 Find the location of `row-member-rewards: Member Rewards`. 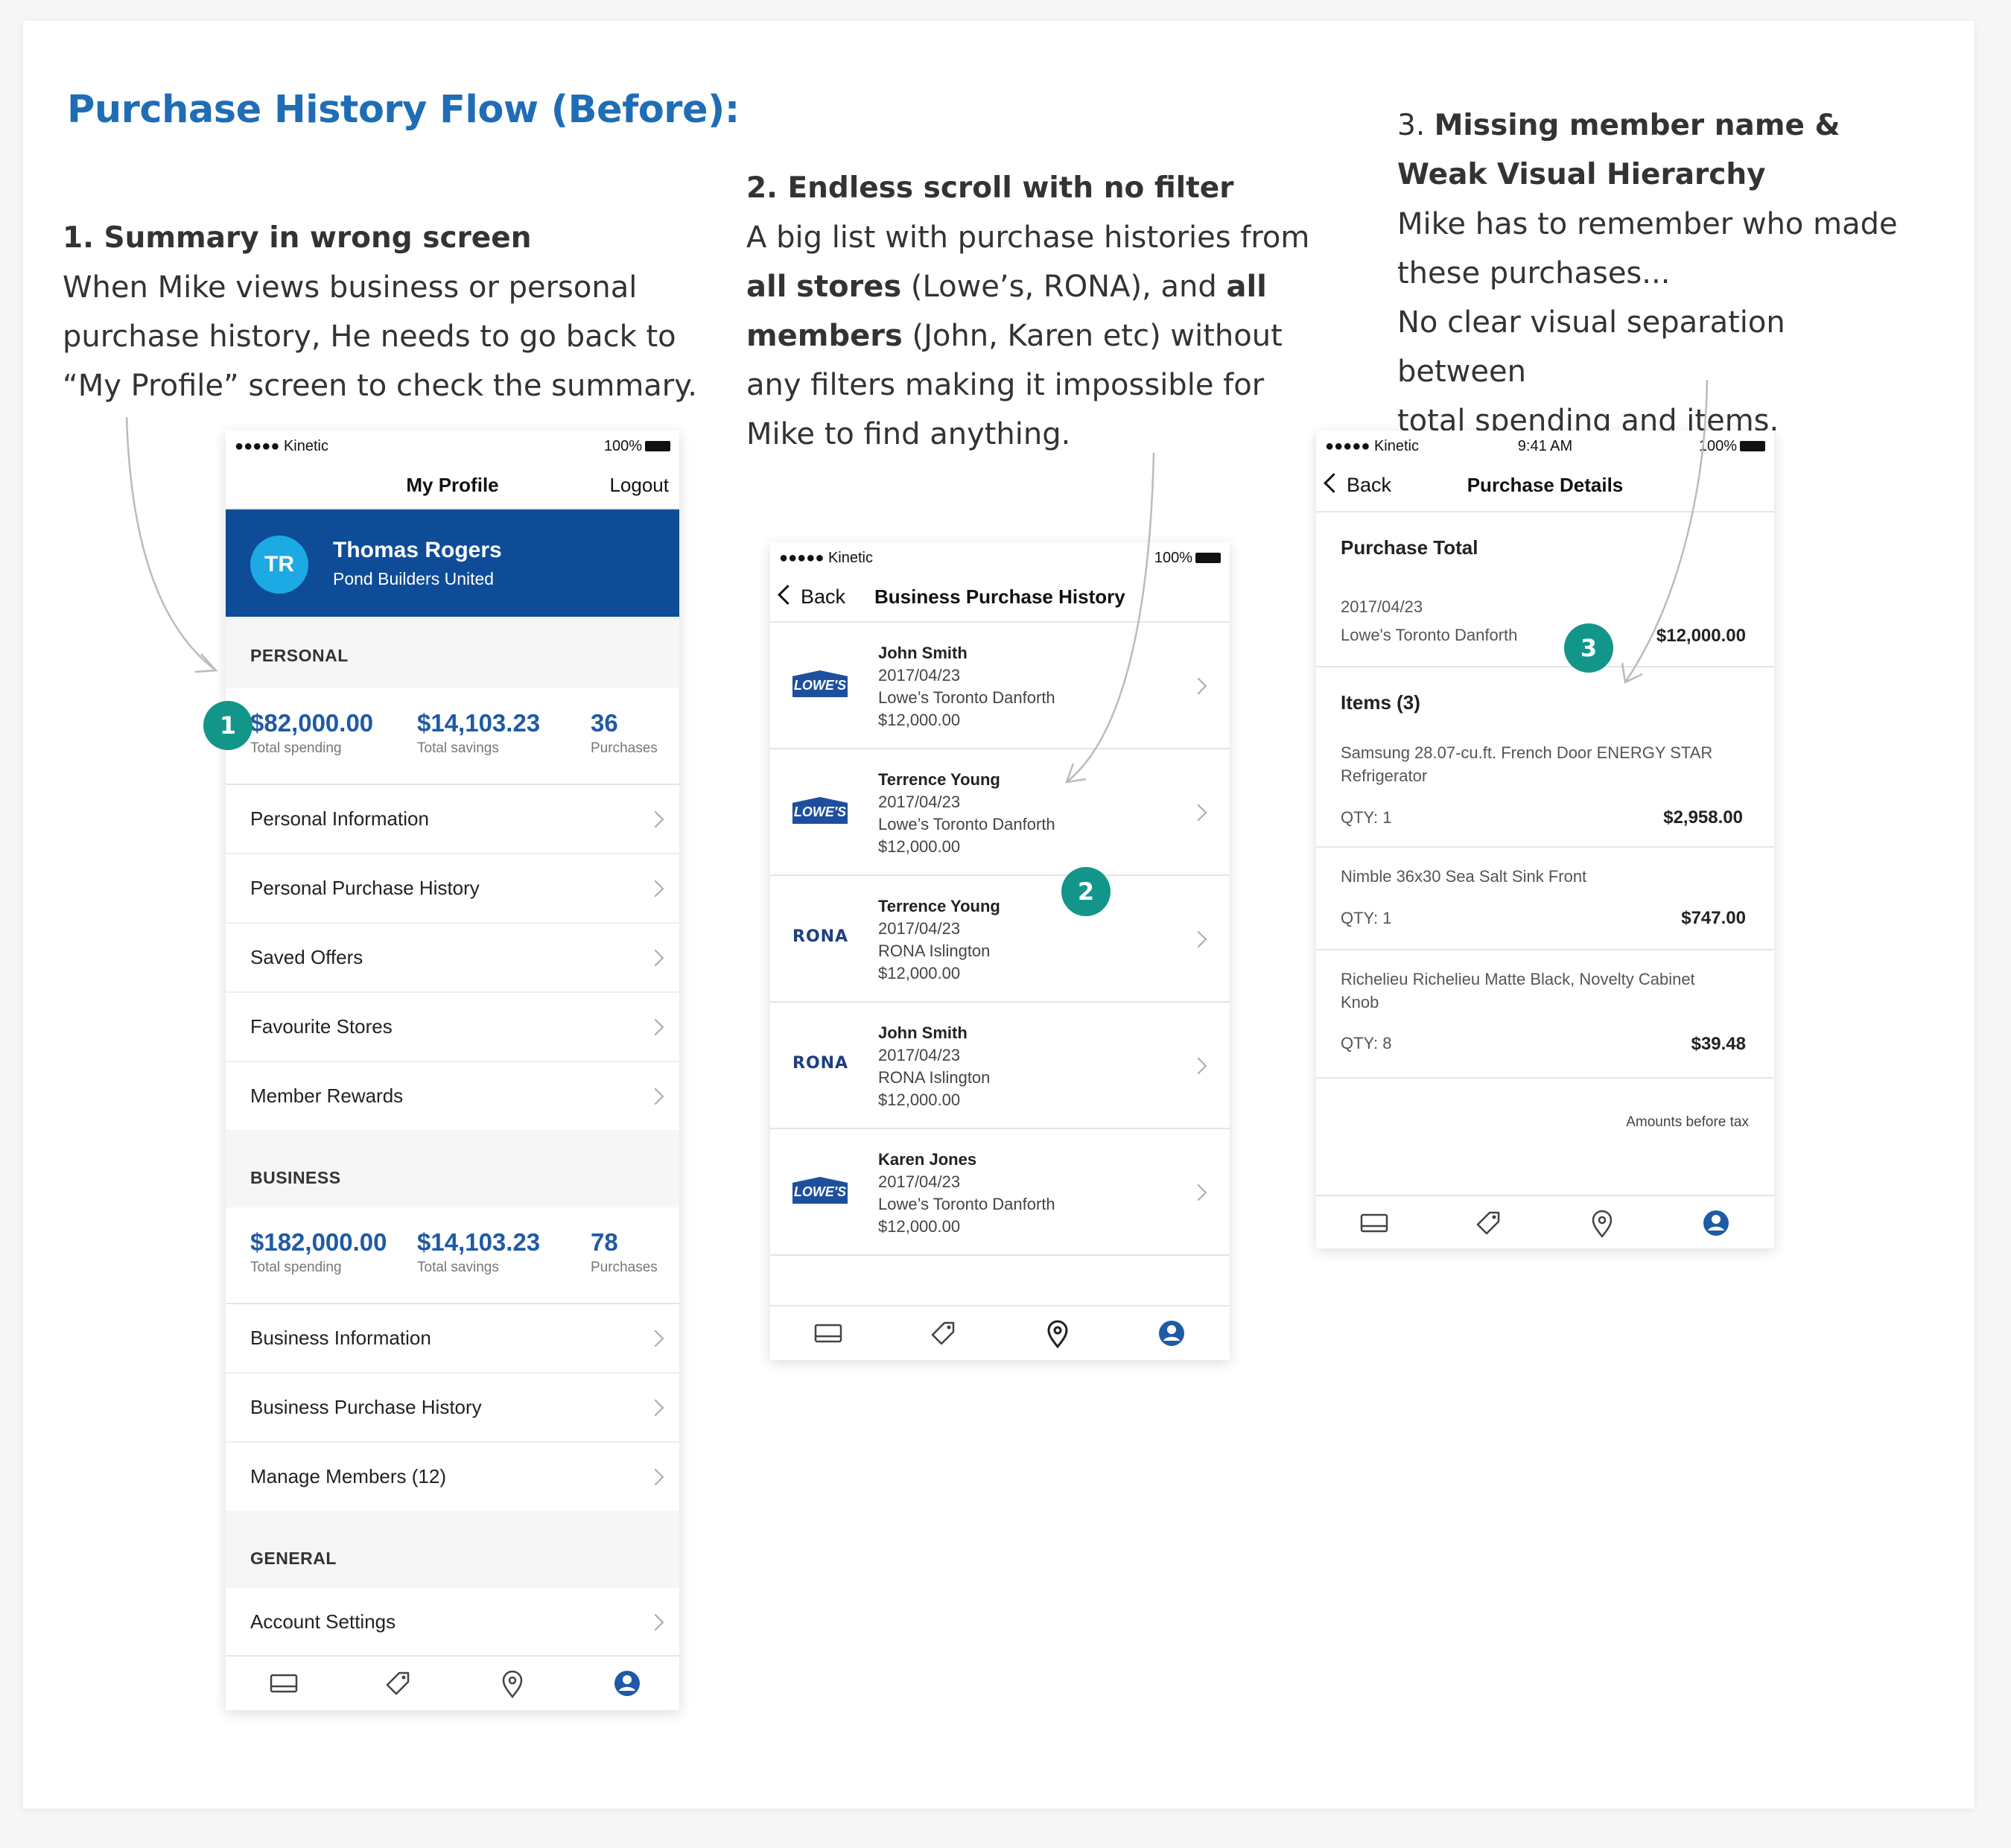

row-member-rewards: Member Rewards is located at coordinates (452, 1096).